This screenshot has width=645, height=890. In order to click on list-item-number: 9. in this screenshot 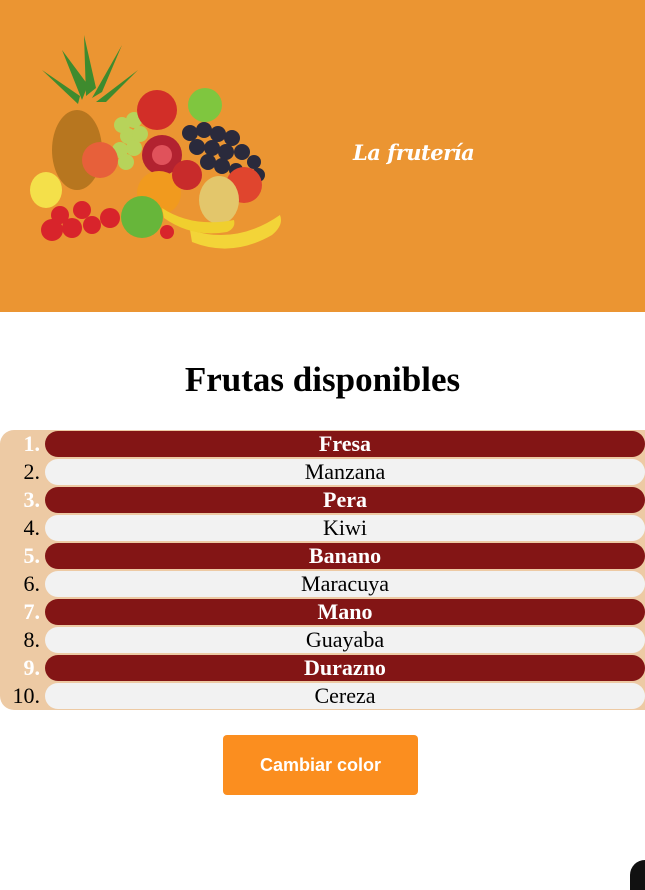, I will do `click(32, 667)`.